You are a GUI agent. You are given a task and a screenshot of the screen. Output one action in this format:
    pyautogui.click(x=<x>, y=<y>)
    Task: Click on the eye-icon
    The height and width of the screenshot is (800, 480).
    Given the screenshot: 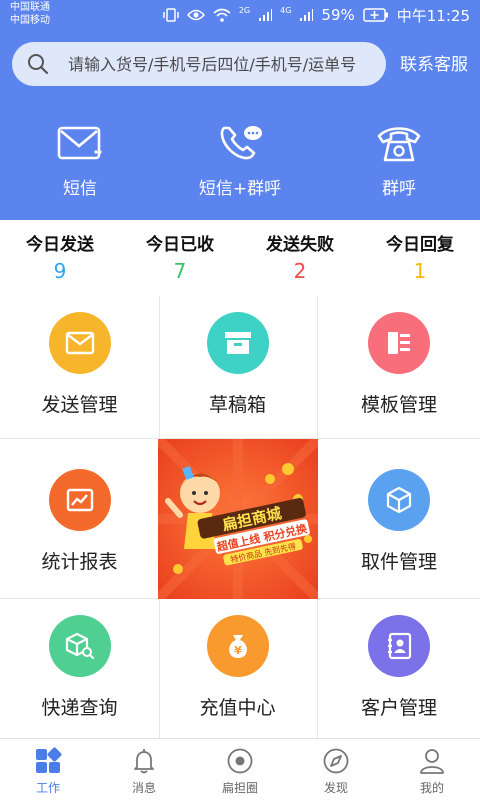 What is the action you would take?
    pyautogui.click(x=195, y=15)
    